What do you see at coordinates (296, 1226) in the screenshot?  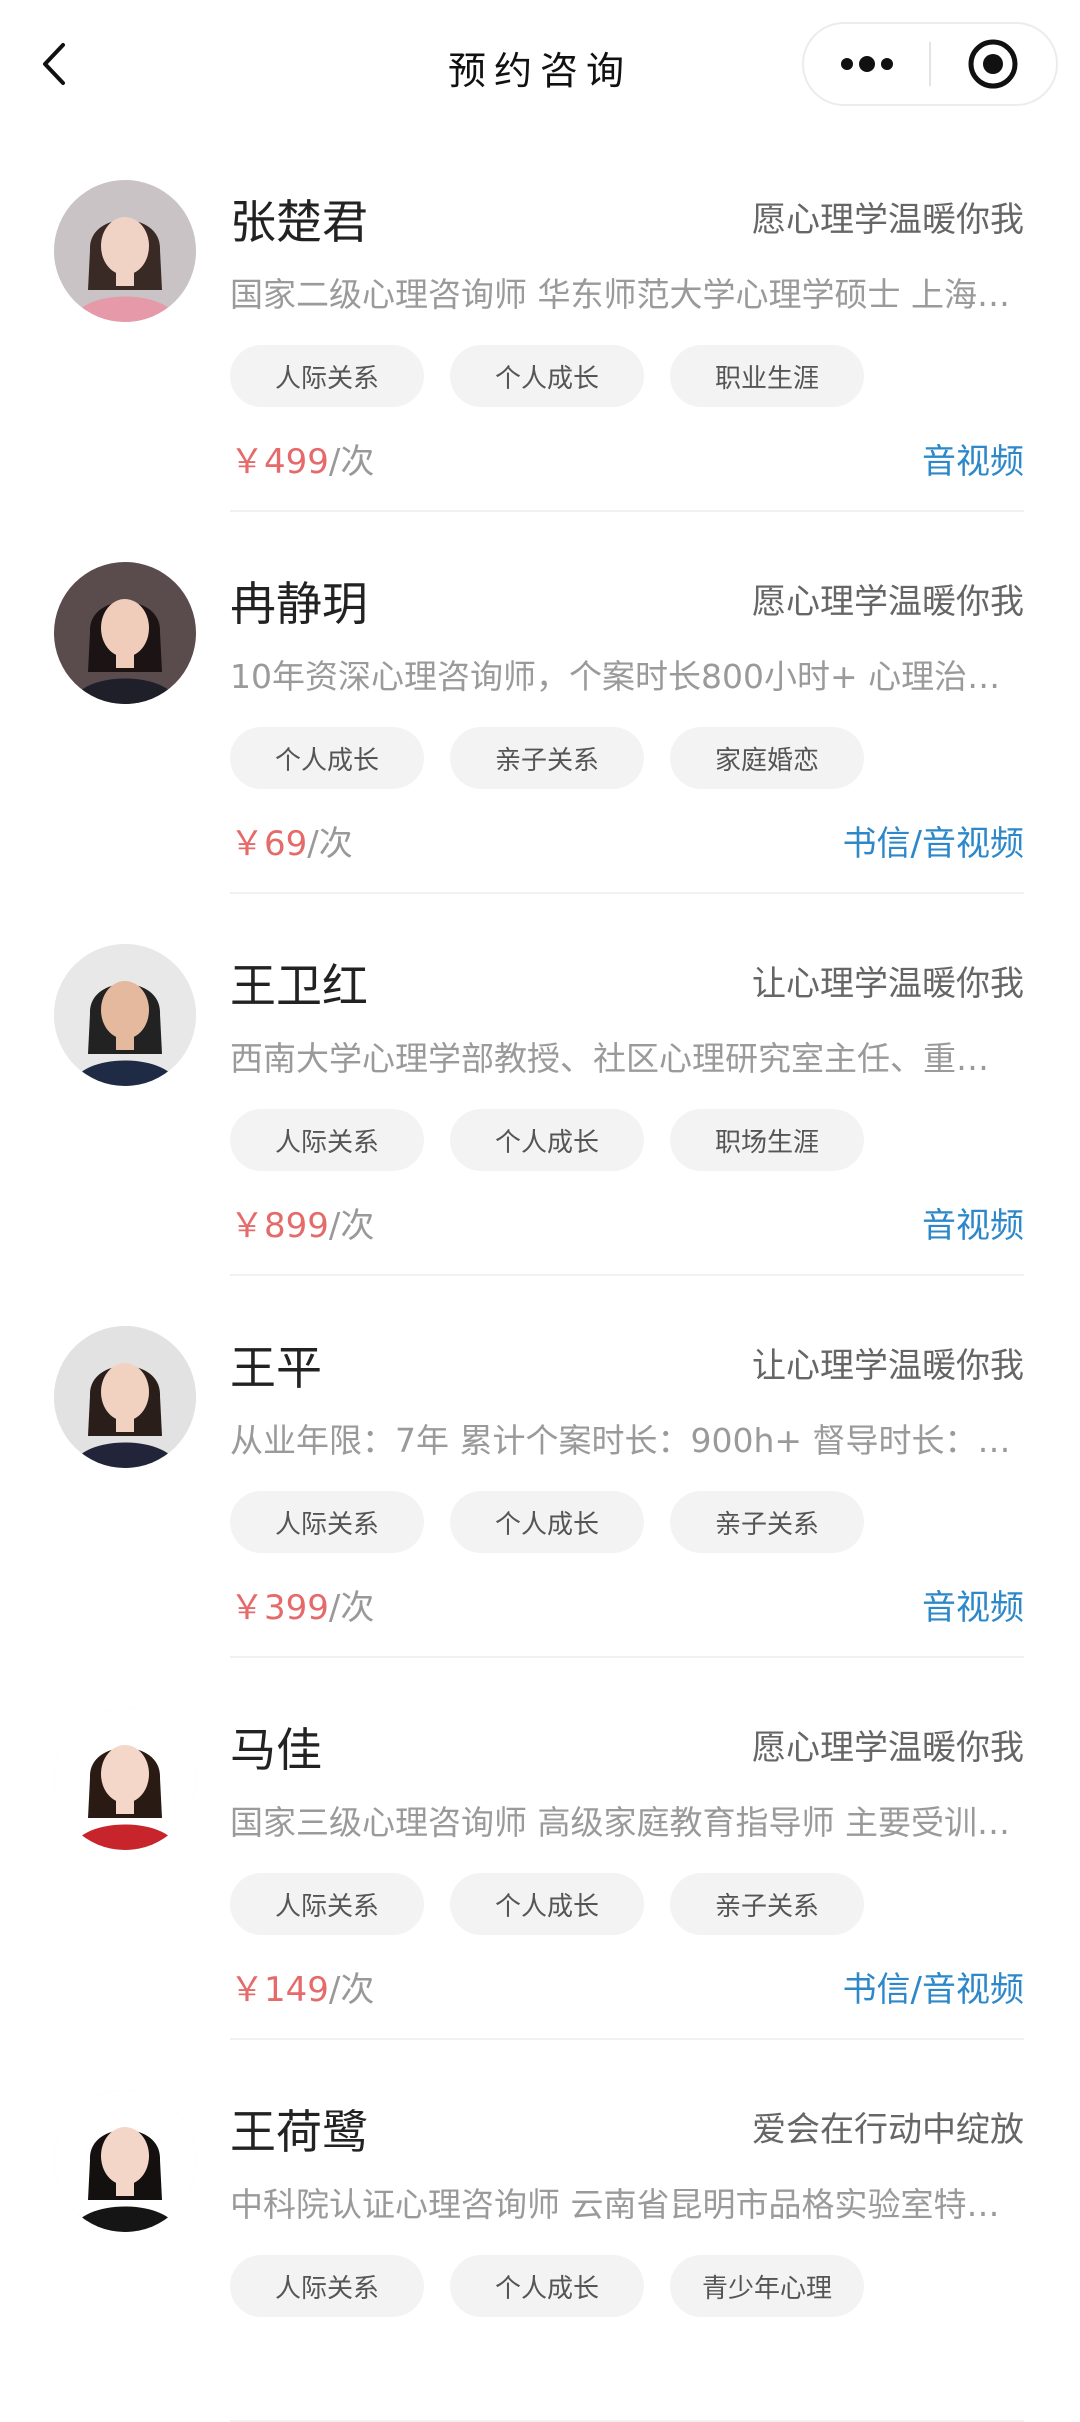 I see `price-amount: 899` at bounding box center [296, 1226].